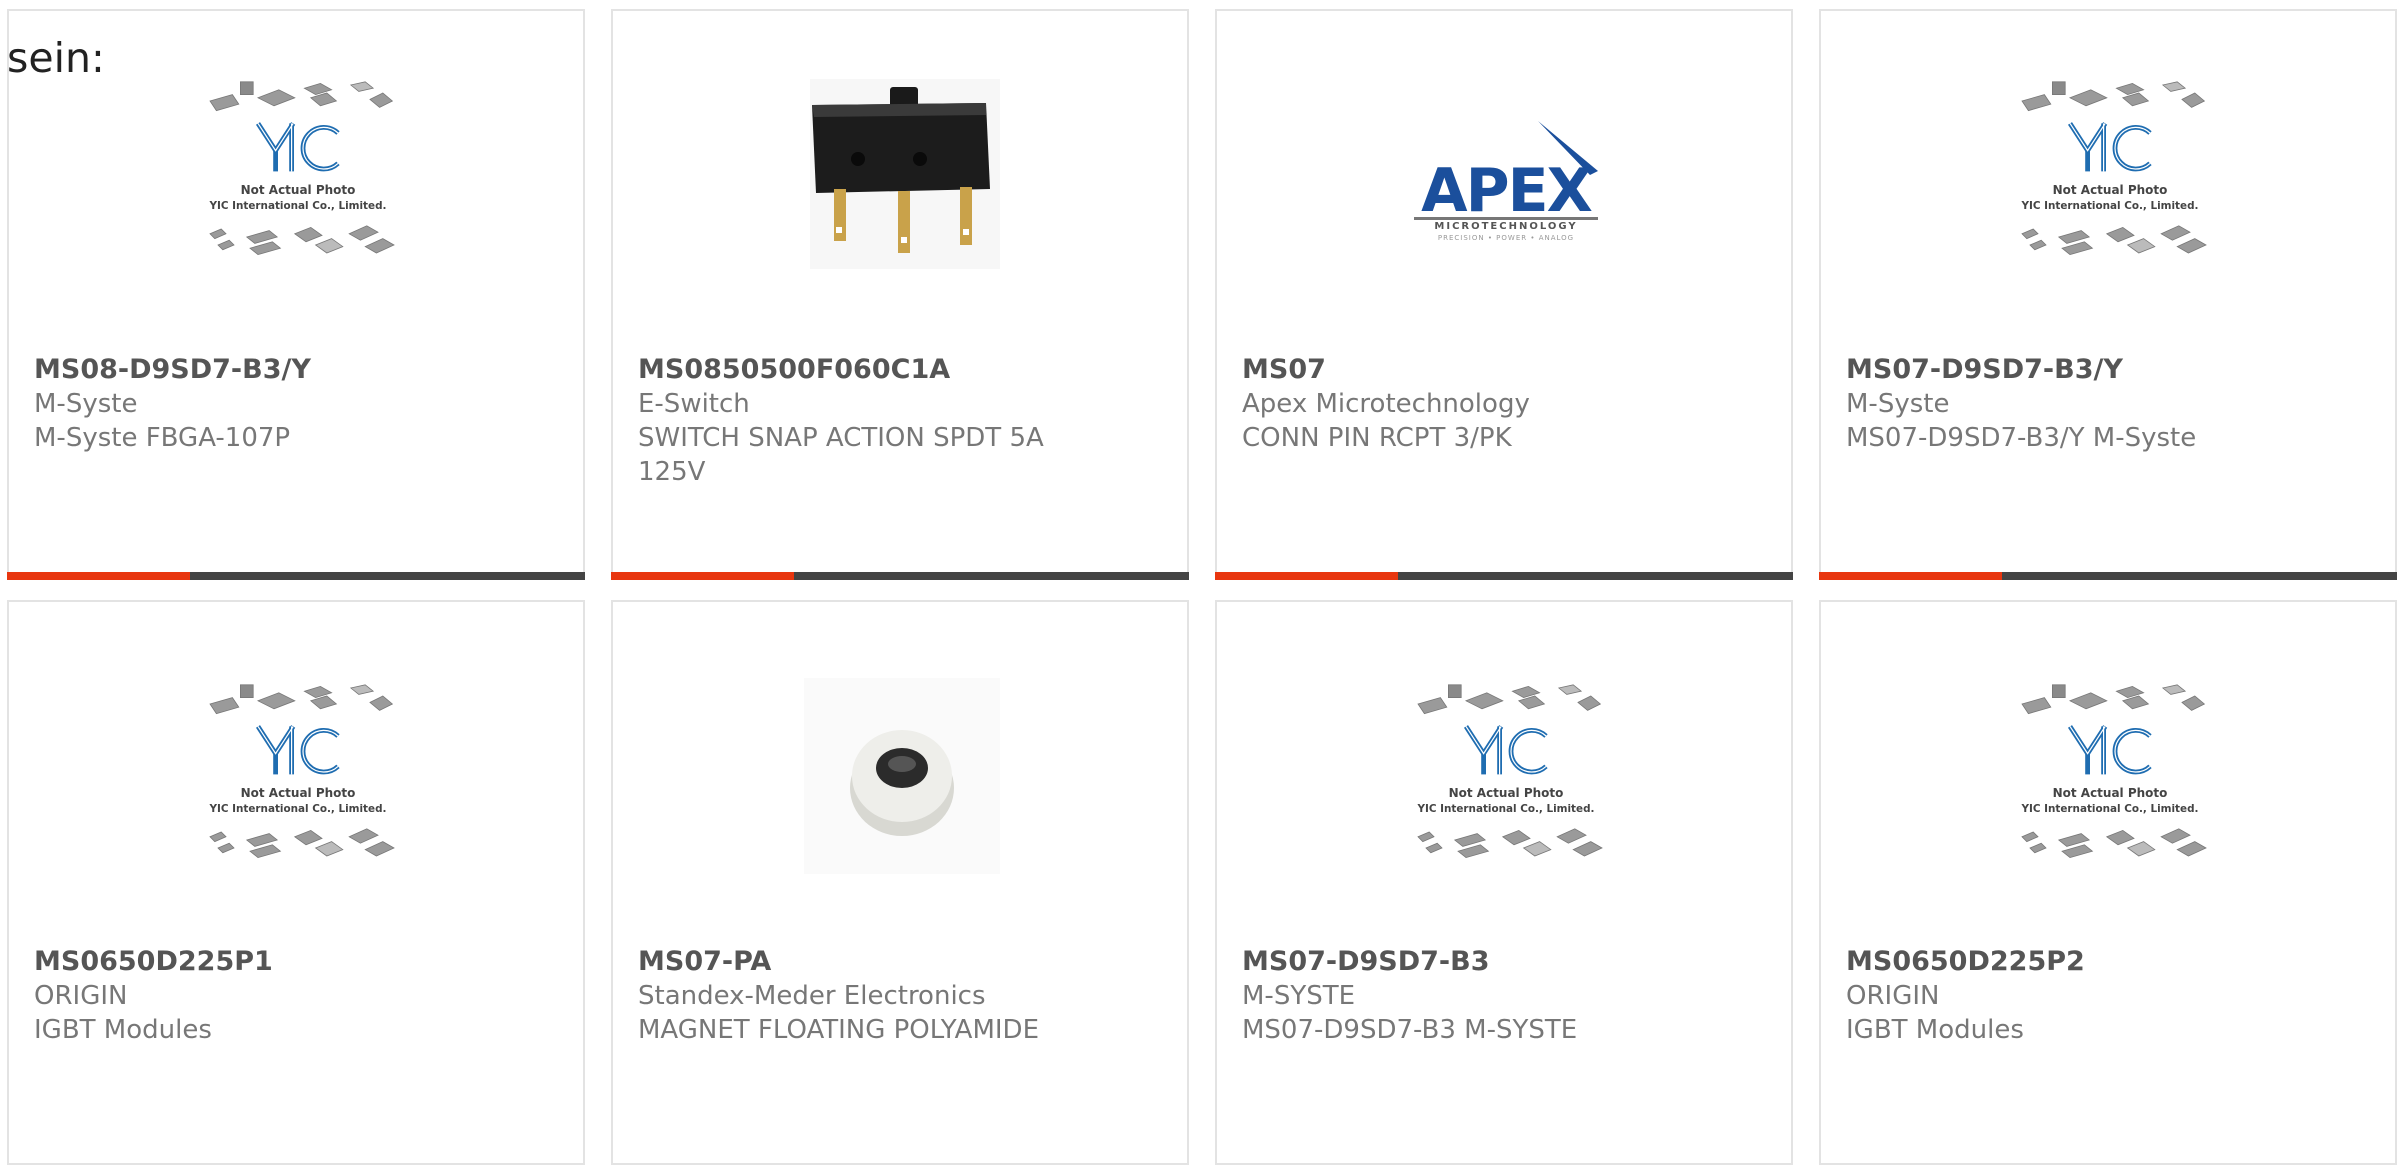 This screenshot has height=1165, width=2400. Describe the element at coordinates (841, 455) in the screenshot. I see `description: SWITCH SNAP ACTION SPDT 5A 125V` at that location.